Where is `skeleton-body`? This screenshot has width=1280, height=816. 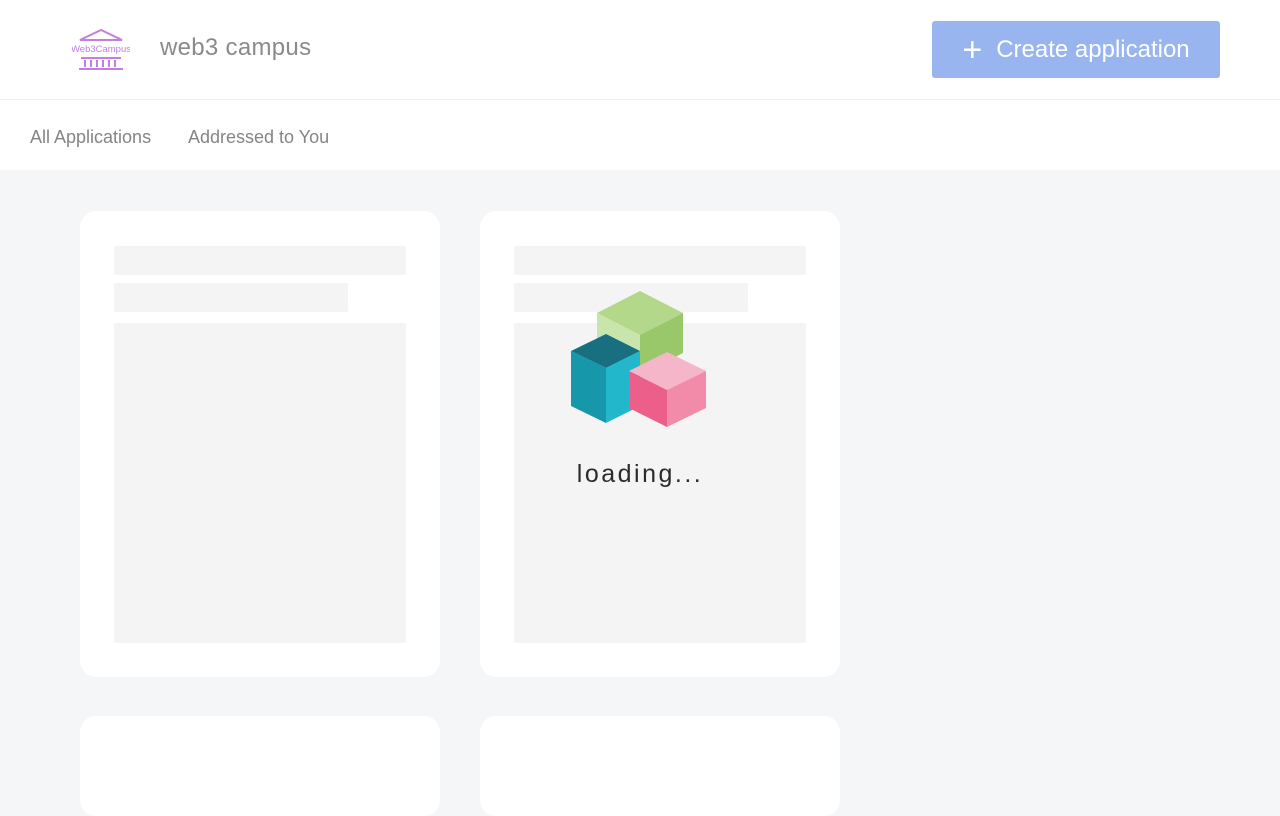
skeleton-body is located at coordinates (260, 483).